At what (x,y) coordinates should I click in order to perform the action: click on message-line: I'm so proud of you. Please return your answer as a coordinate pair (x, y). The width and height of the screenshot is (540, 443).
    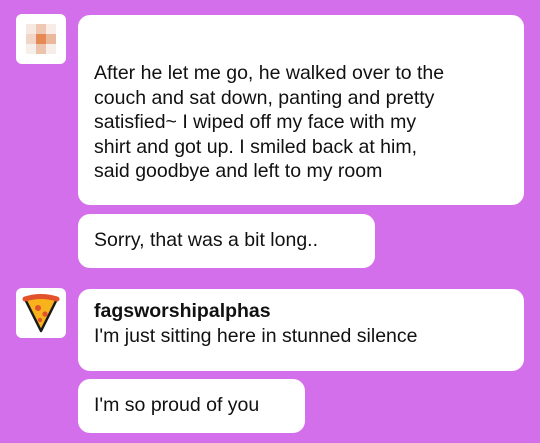
    Looking at the image, I should click on (177, 405).